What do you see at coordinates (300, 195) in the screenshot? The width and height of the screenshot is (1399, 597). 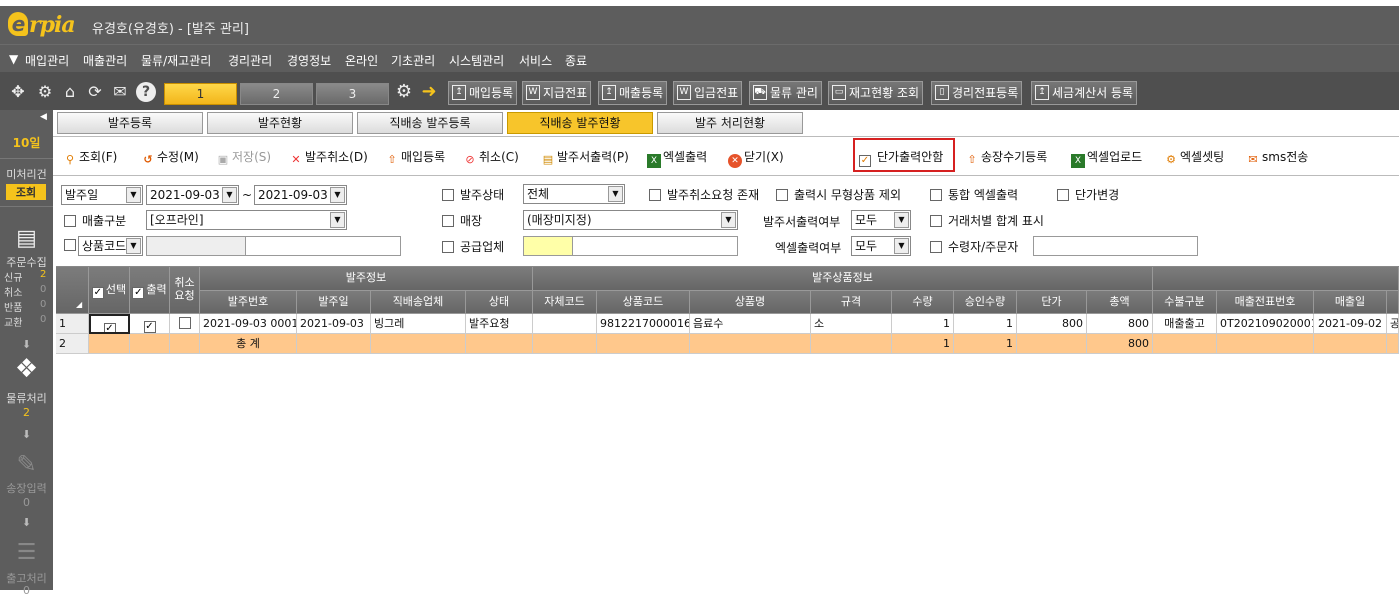 I see `date-to-field: 2021-09-03 ▼` at bounding box center [300, 195].